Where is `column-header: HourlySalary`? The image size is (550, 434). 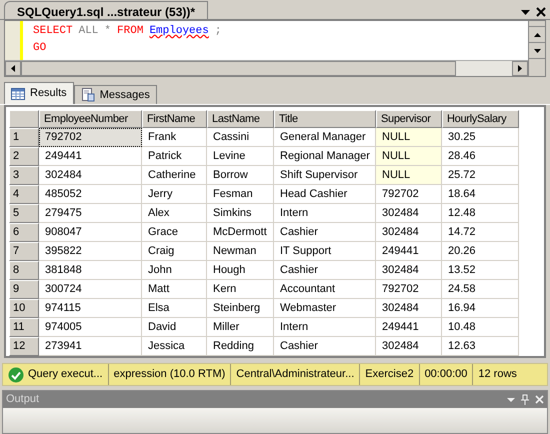 column-header: HourlySalary is located at coordinates (480, 119).